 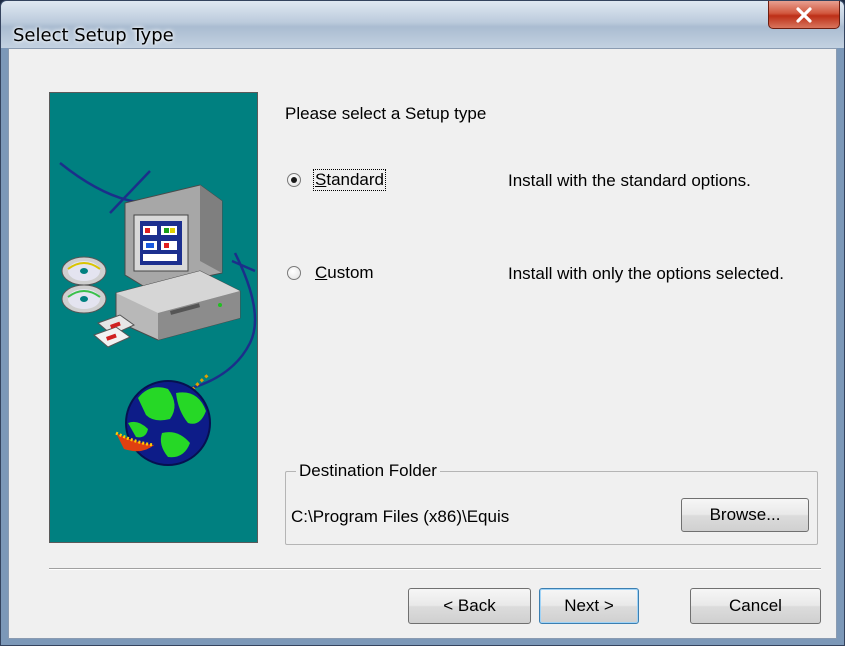 I want to click on custom-radio, so click(x=294, y=273).